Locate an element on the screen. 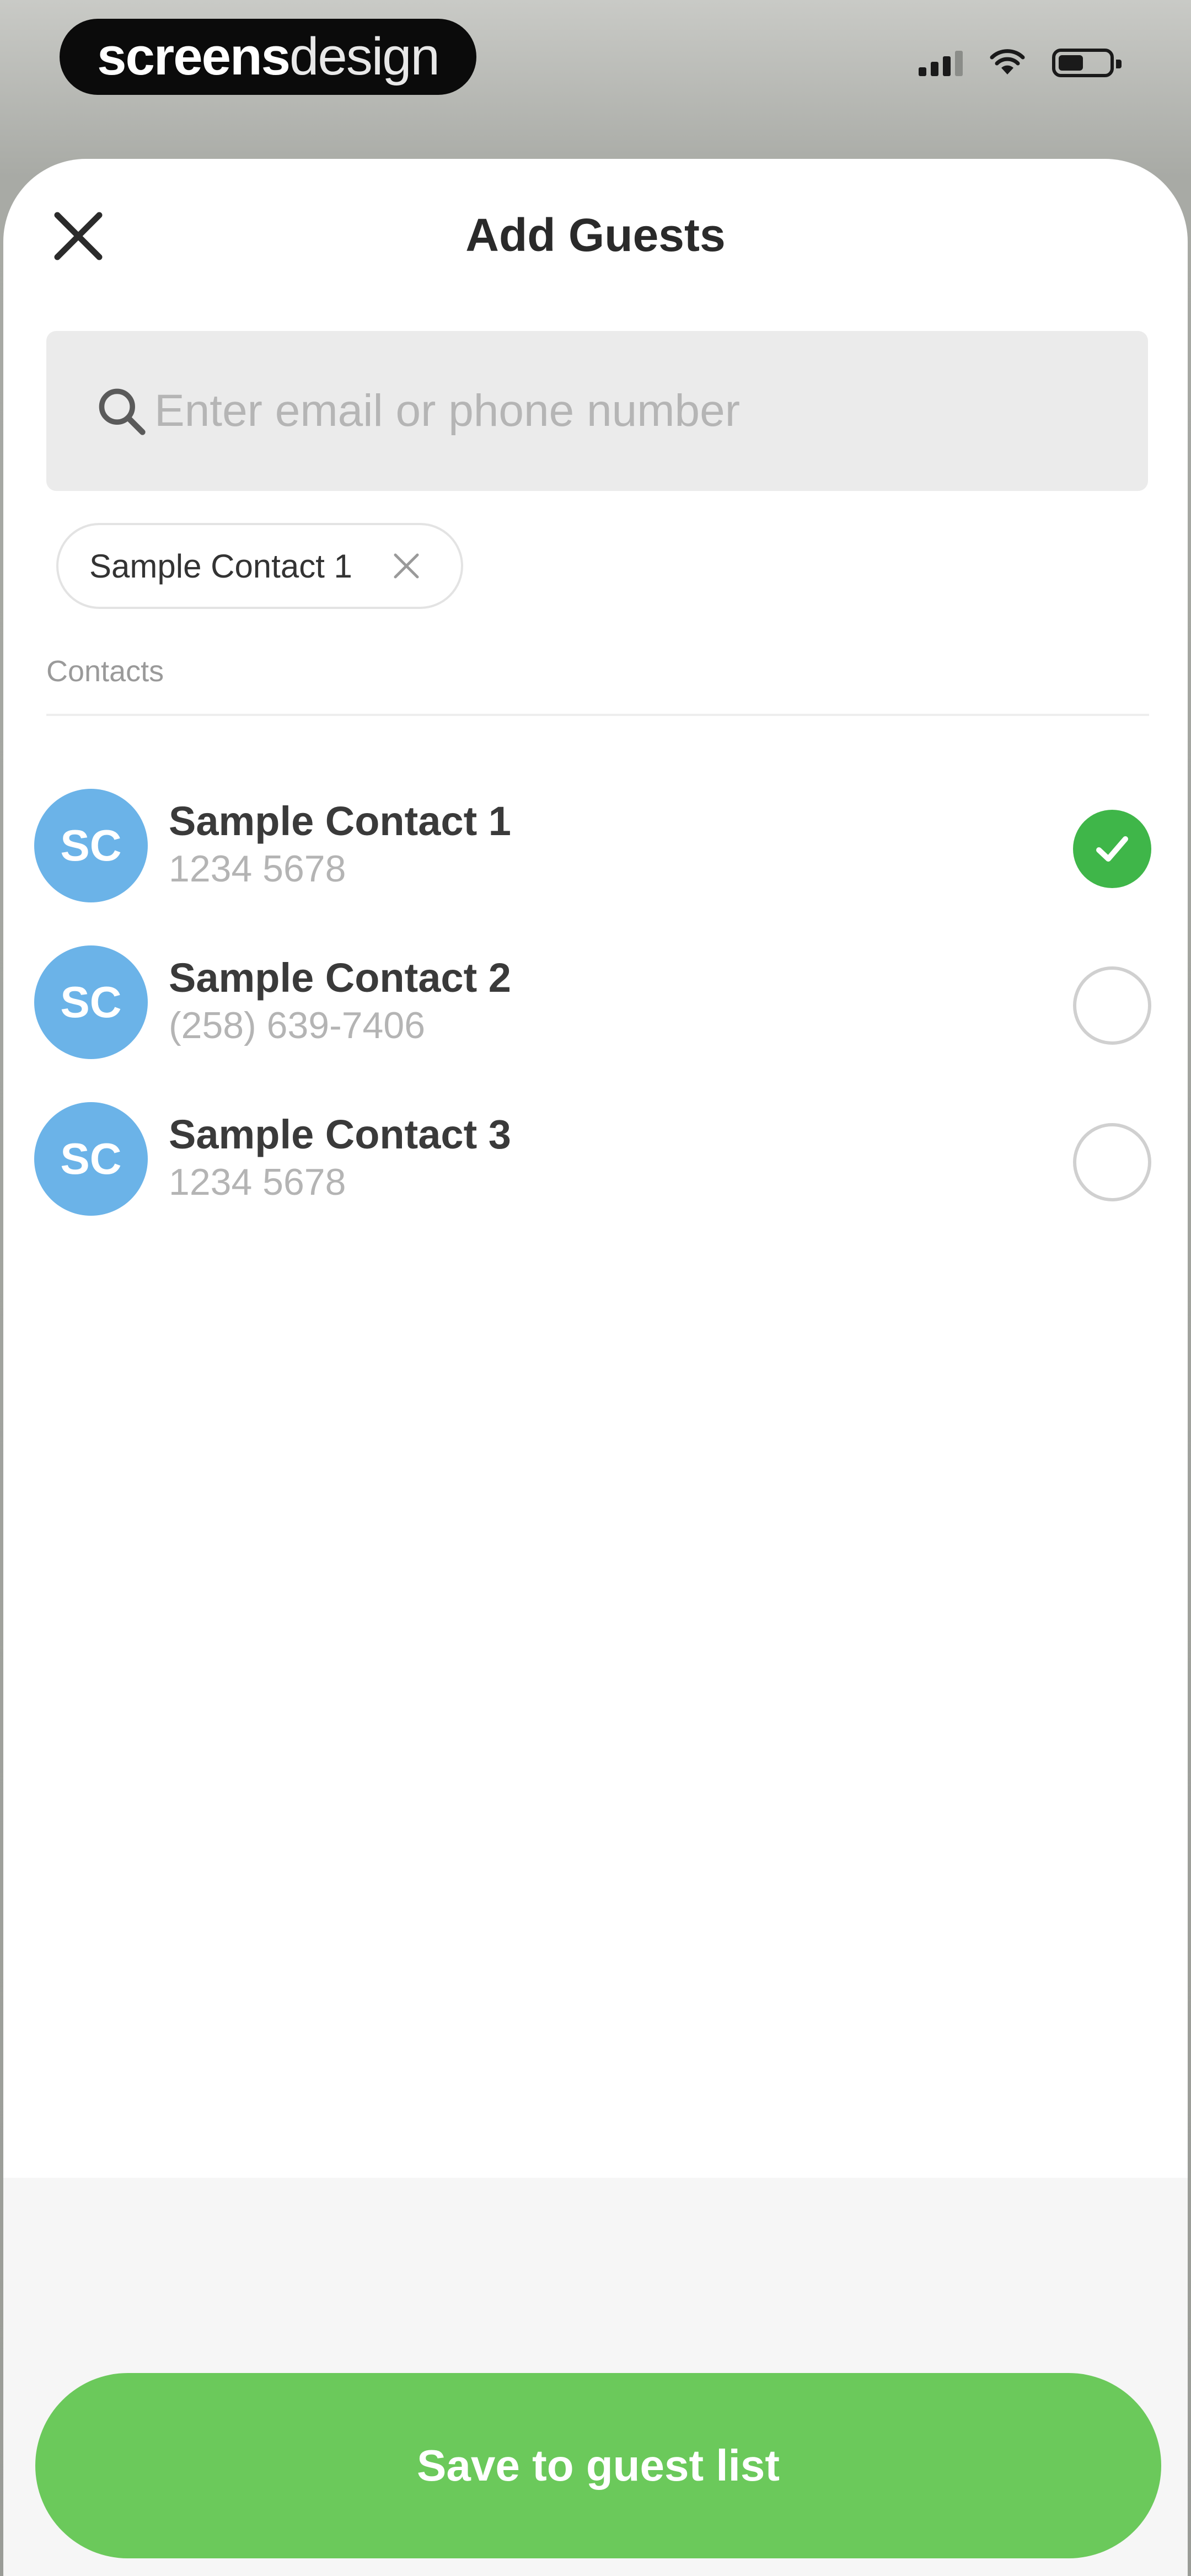 This screenshot has width=1191, height=2576. contact-name: Sample Contact 3 is located at coordinates (340, 1134).